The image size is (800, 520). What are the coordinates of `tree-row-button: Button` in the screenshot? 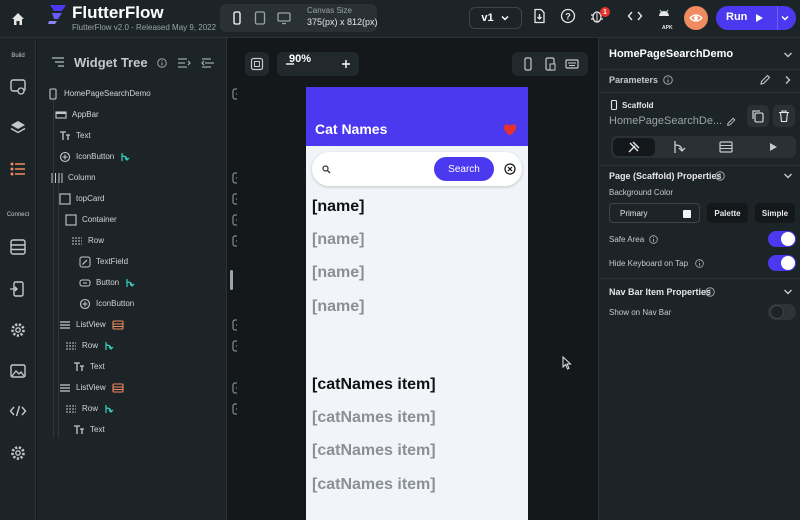 It's located at (107, 282).